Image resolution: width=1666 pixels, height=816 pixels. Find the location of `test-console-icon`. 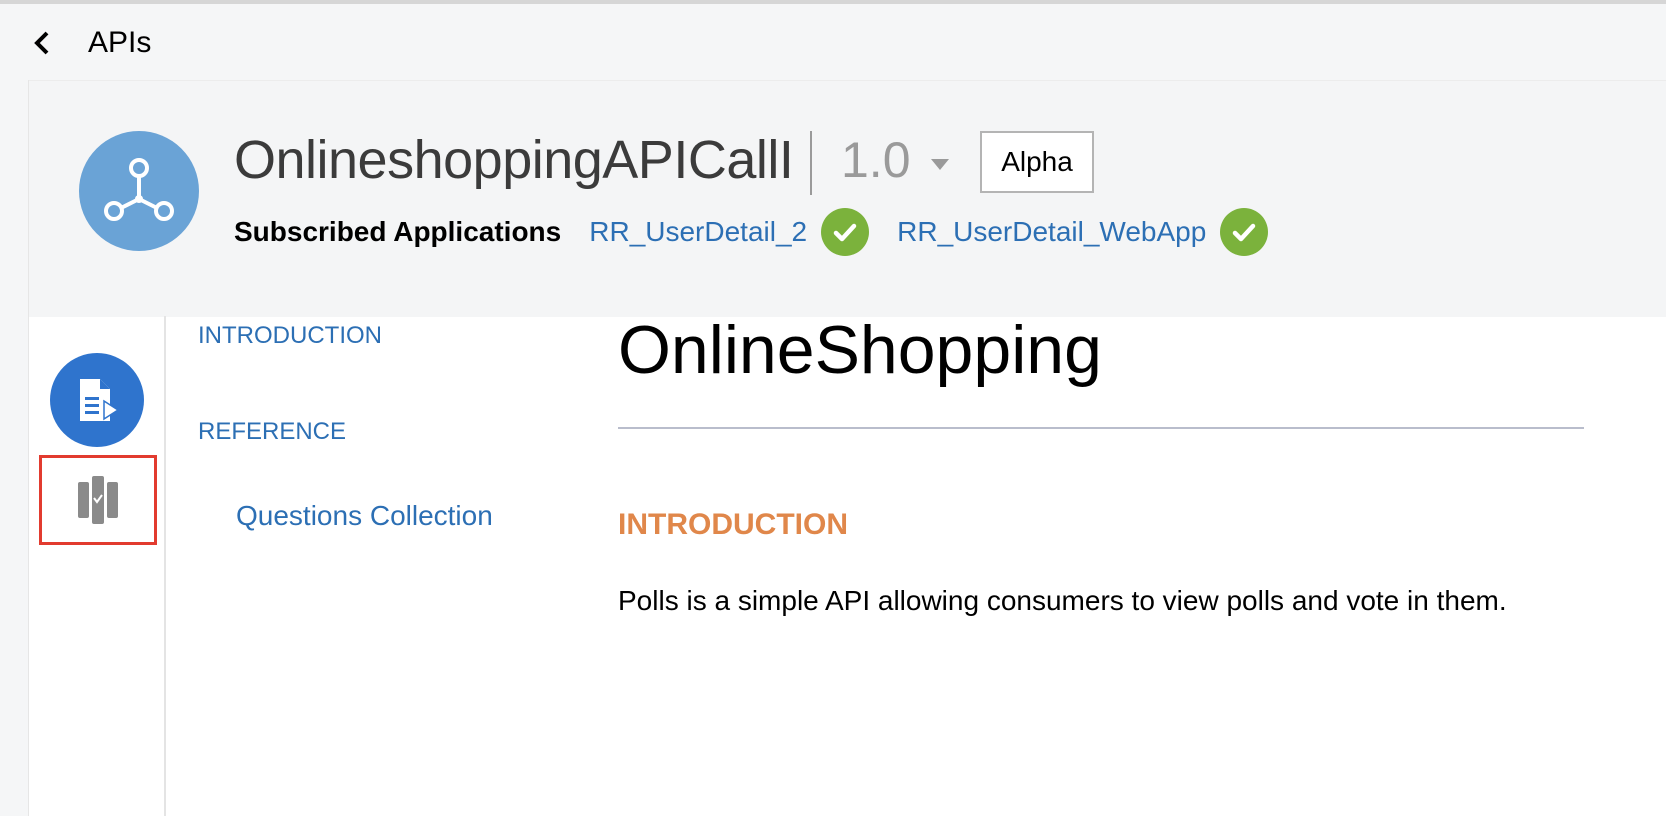

test-console-icon is located at coordinates (98, 500).